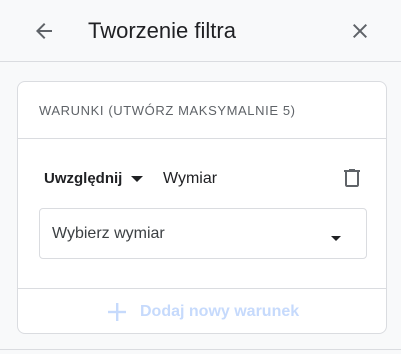 The height and width of the screenshot is (354, 401). I want to click on back-button, so click(44, 31).